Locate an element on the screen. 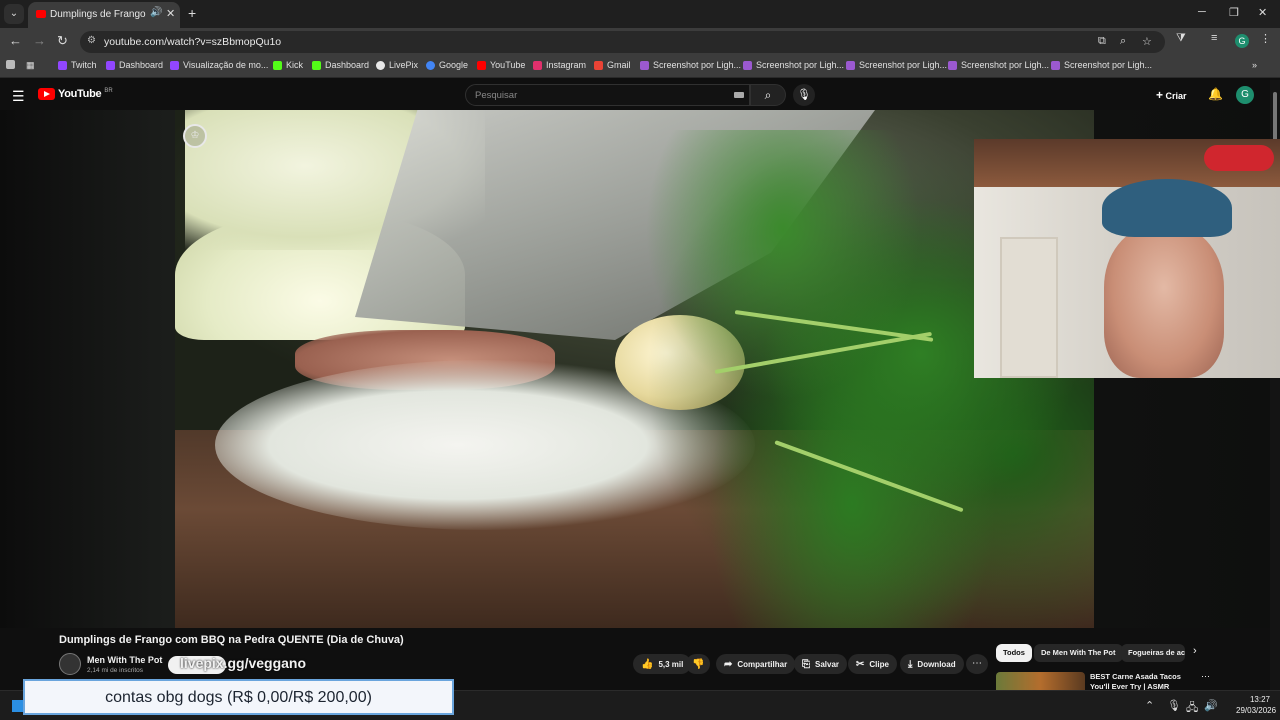 The width and height of the screenshot is (1280, 720). download-button: ⤓ Download is located at coordinates (932, 664).